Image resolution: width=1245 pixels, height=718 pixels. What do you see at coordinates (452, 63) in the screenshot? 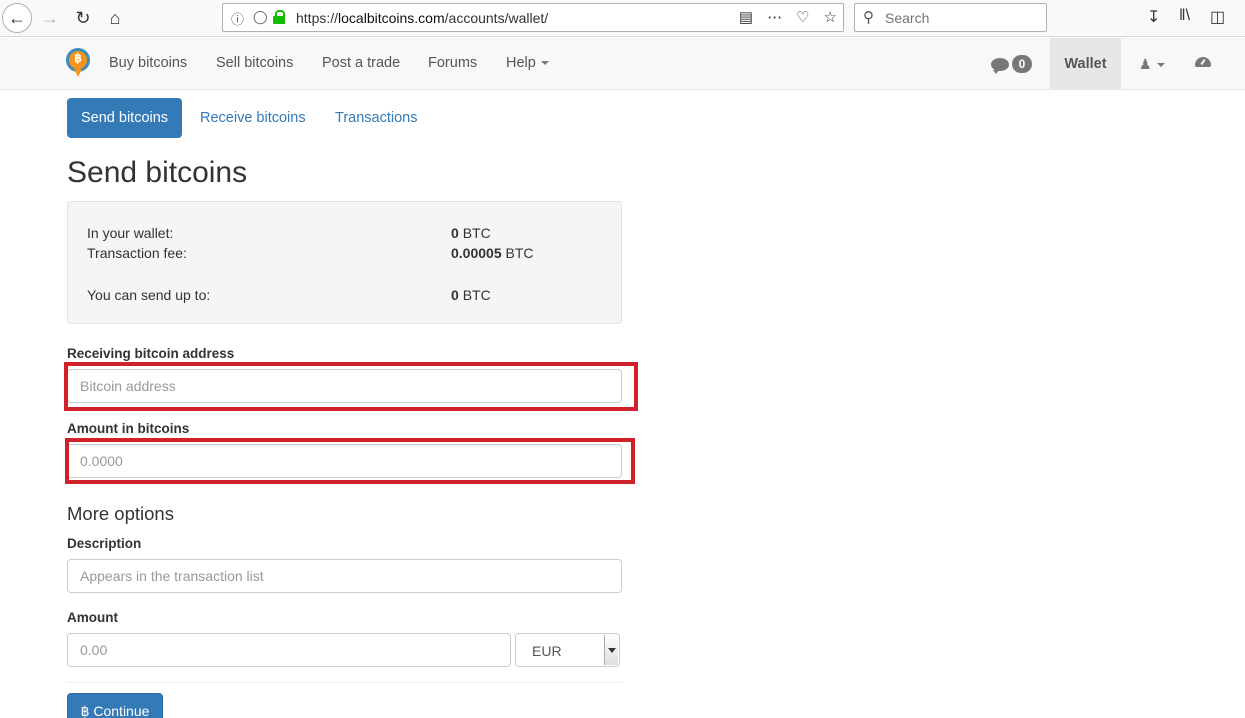
I see `nav-forums: Forums` at bounding box center [452, 63].